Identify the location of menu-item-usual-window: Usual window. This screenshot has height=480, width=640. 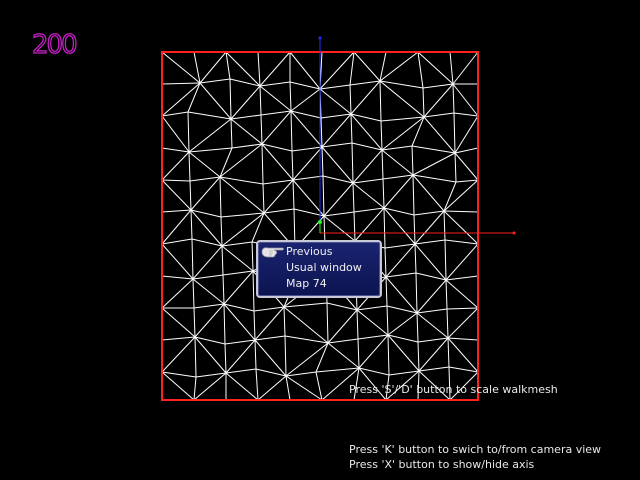
(324, 268).